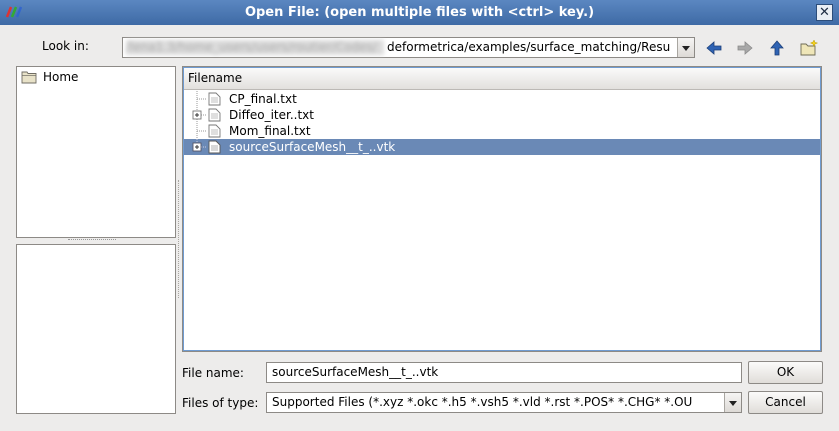 The width and height of the screenshot is (839, 431). I want to click on ok-button: OK, so click(785, 372).